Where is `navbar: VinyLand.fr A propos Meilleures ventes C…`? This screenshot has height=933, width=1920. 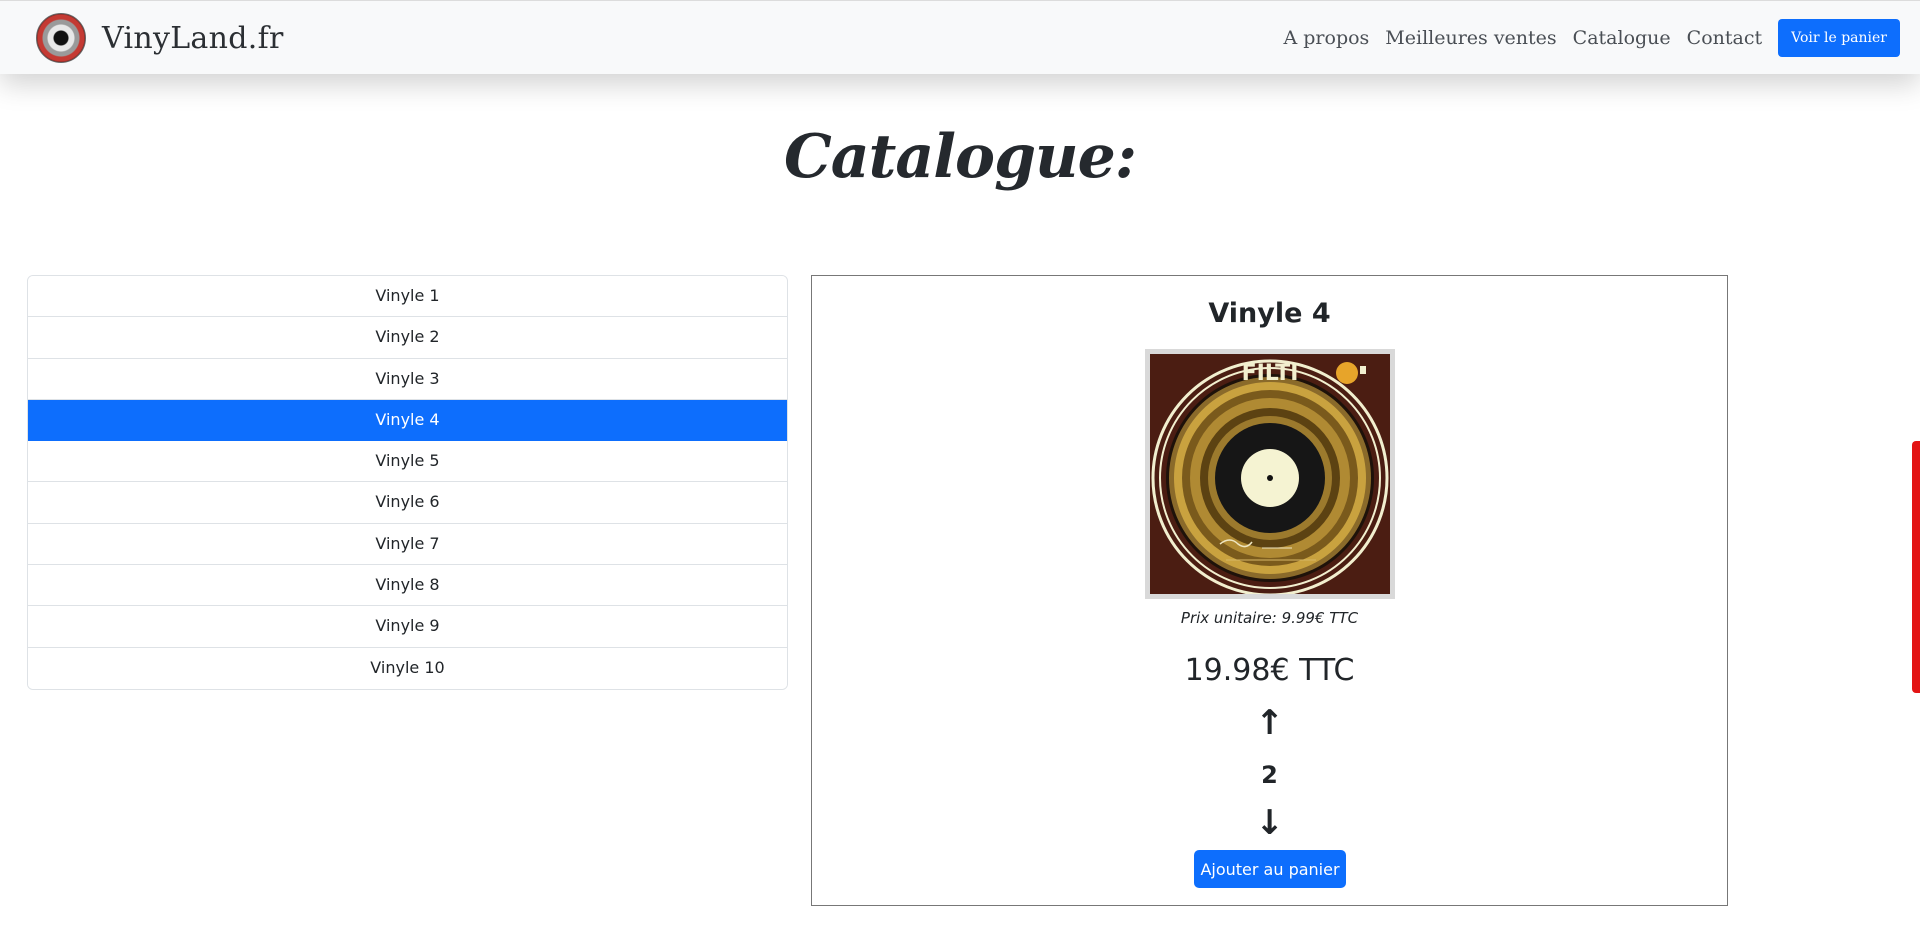
navbar: VinyLand.fr A propos Meilleures ventes C… is located at coordinates (960, 37).